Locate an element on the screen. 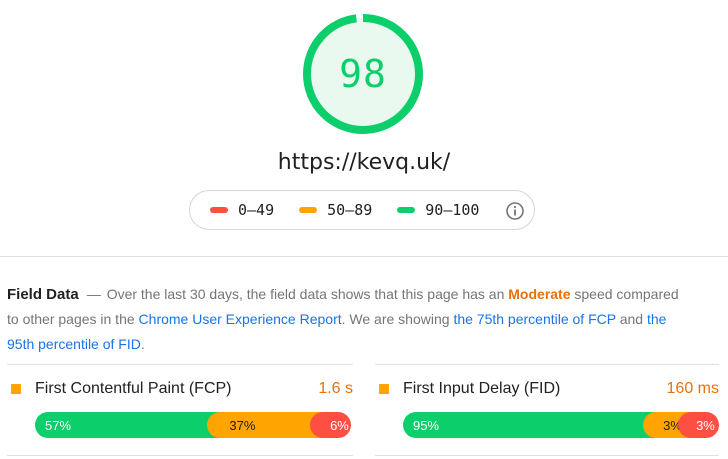  metric-fid: First Input Delay (FID) 160 ms 95% 3% 3% is located at coordinates (547, 410).